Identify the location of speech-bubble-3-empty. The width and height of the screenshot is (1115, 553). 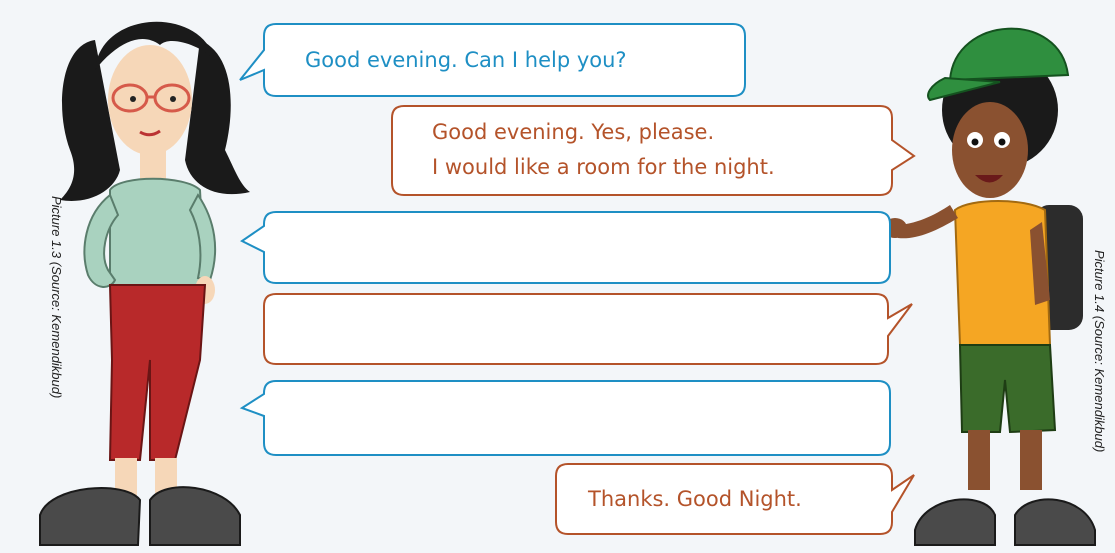
(565, 247).